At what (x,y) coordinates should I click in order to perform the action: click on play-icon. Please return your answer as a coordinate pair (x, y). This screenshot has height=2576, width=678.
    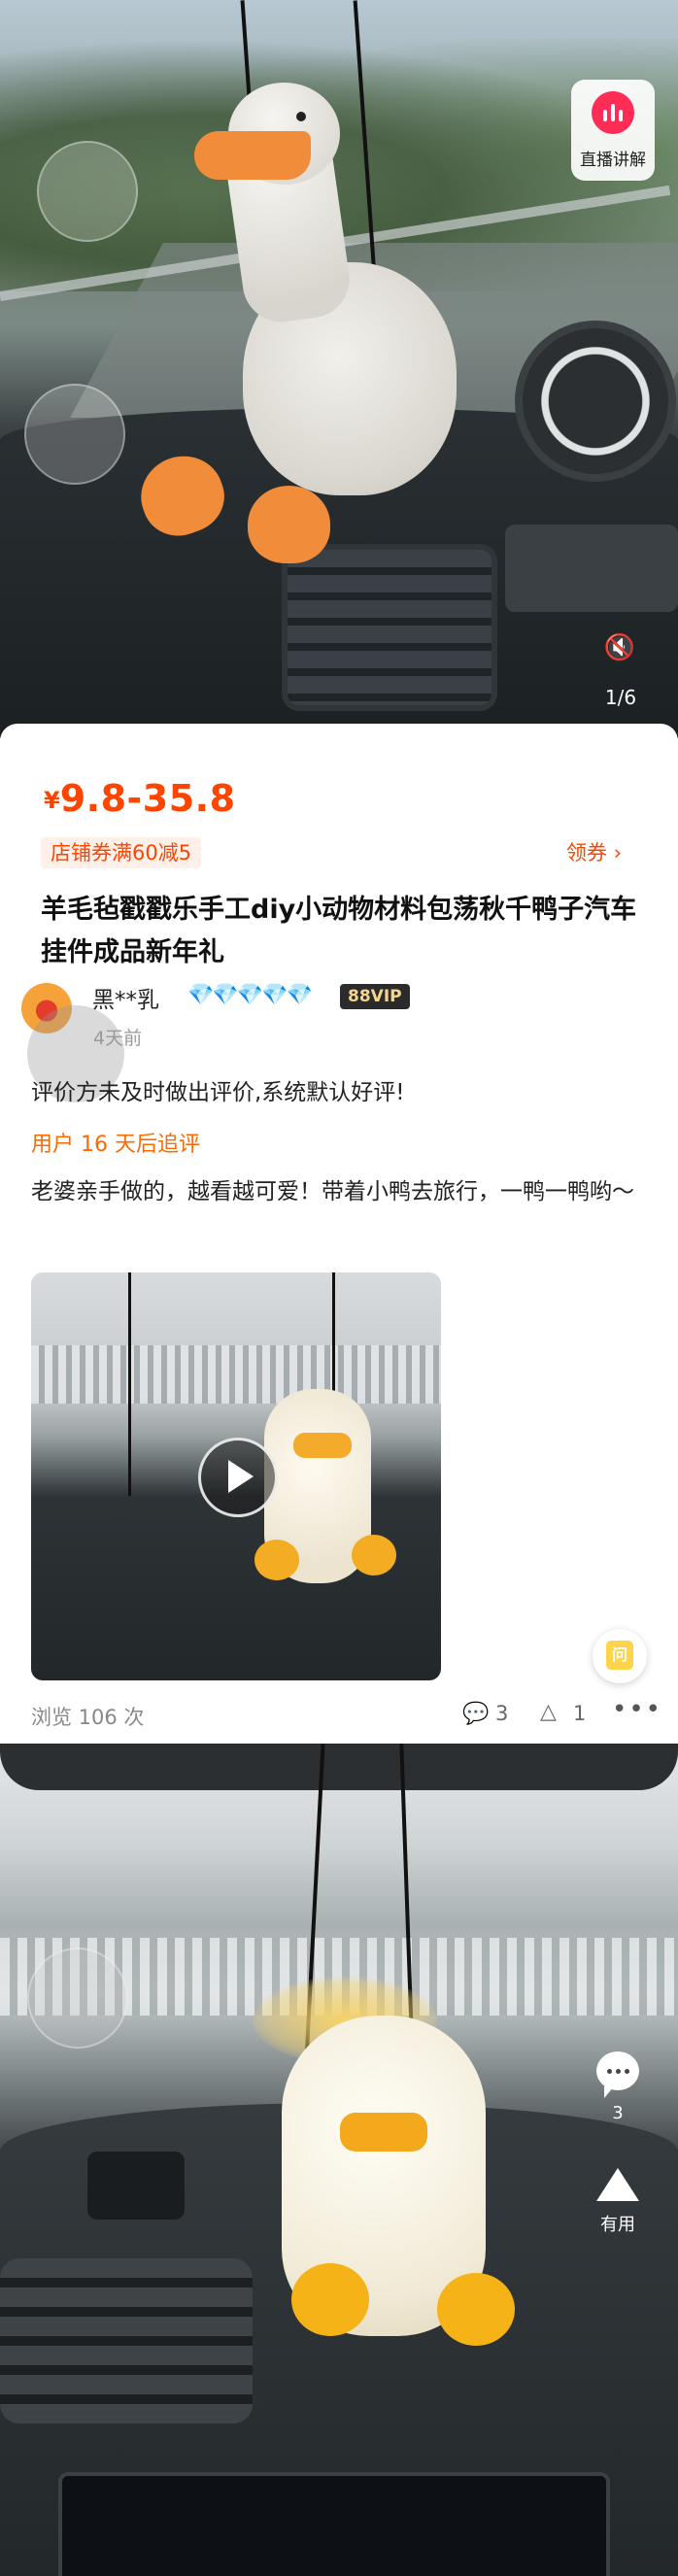
    Looking at the image, I should click on (238, 1477).